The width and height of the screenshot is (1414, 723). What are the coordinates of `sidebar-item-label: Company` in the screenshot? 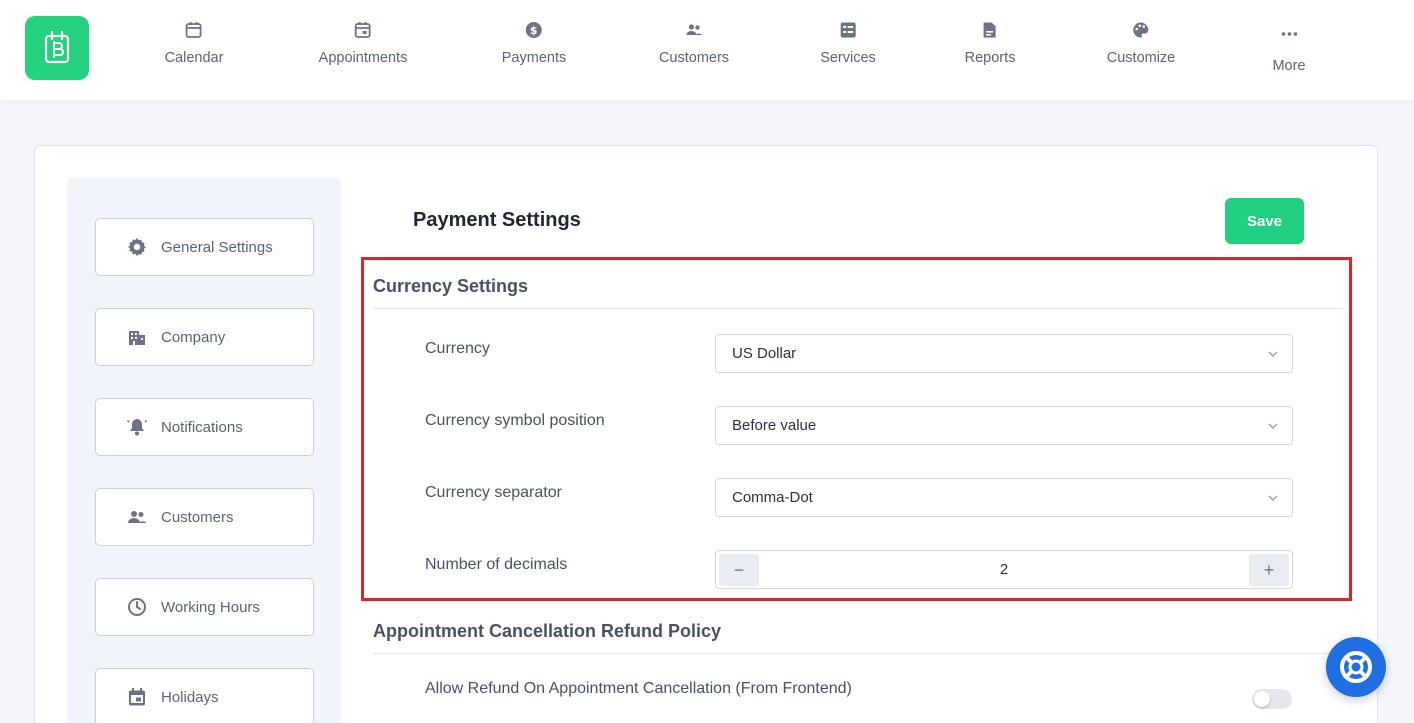 It's located at (193, 337).